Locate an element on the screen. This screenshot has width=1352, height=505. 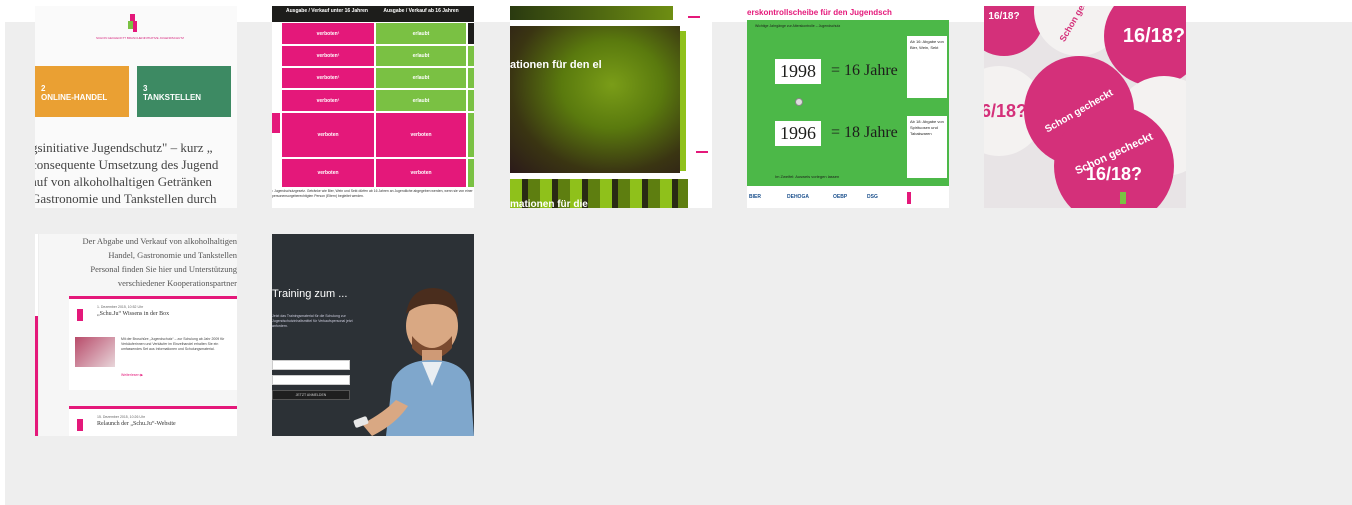
online-handel-label: ONLINE-HANDEL is located at coordinates (74, 97).